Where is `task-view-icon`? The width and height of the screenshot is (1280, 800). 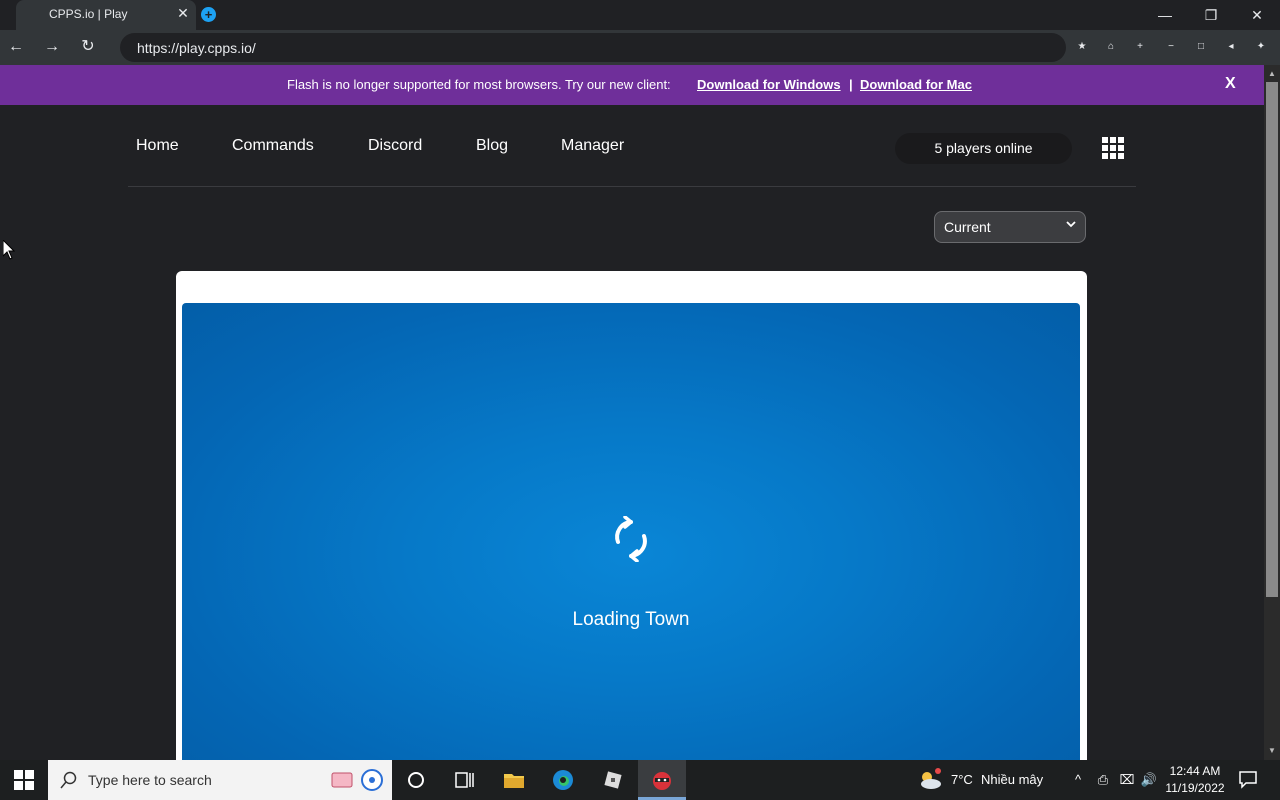
task-view-icon is located at coordinates (464, 780).